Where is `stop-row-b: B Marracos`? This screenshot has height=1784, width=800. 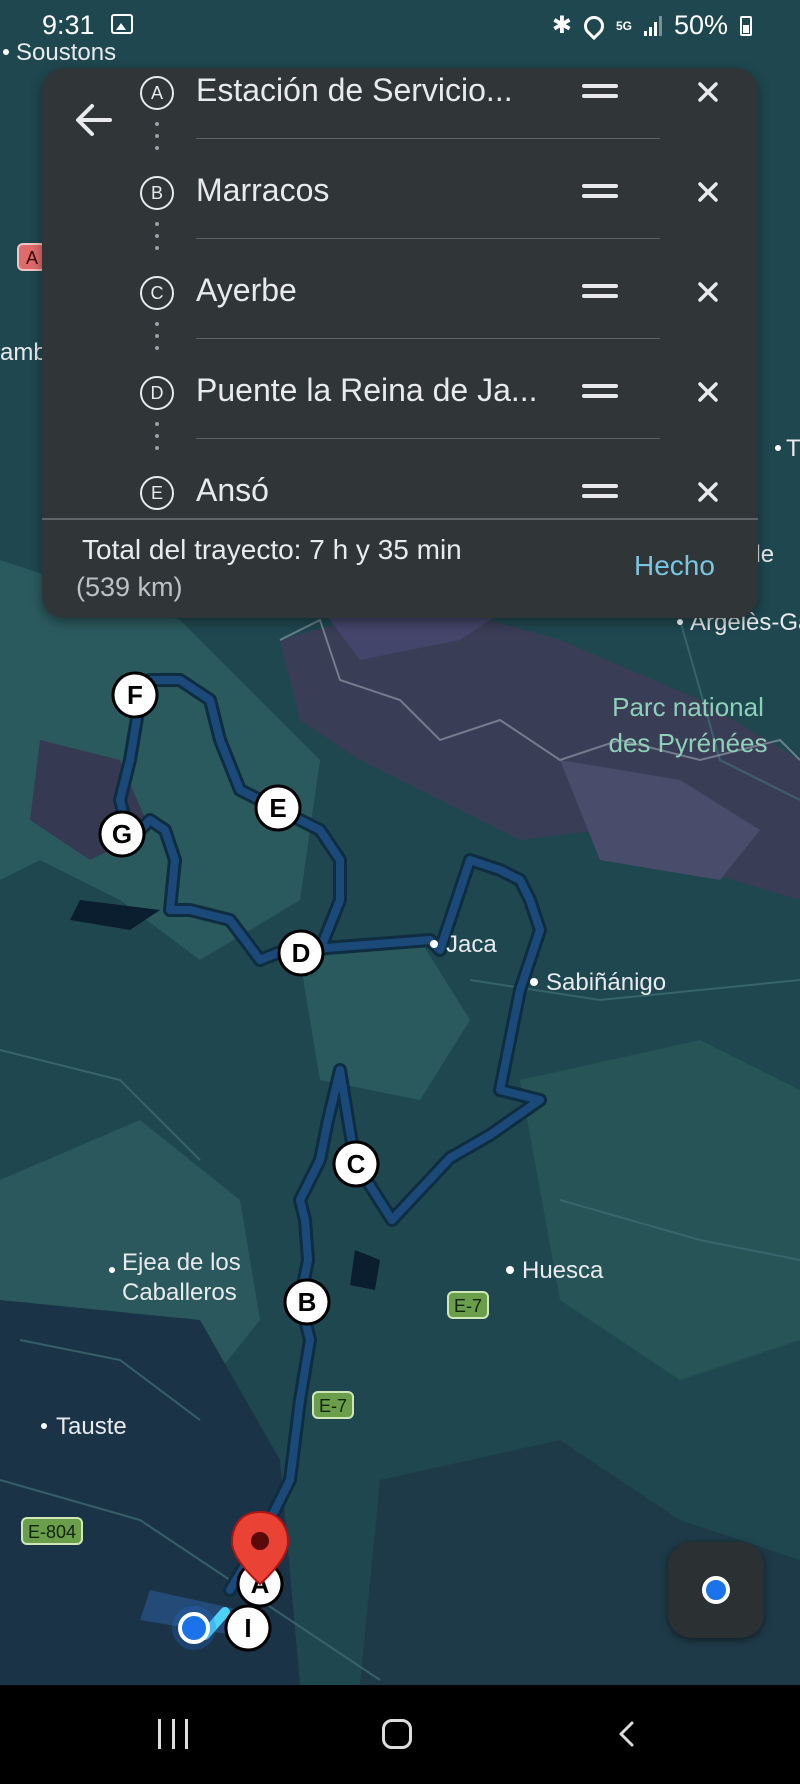
stop-row-b: B Marracos is located at coordinates (400, 218).